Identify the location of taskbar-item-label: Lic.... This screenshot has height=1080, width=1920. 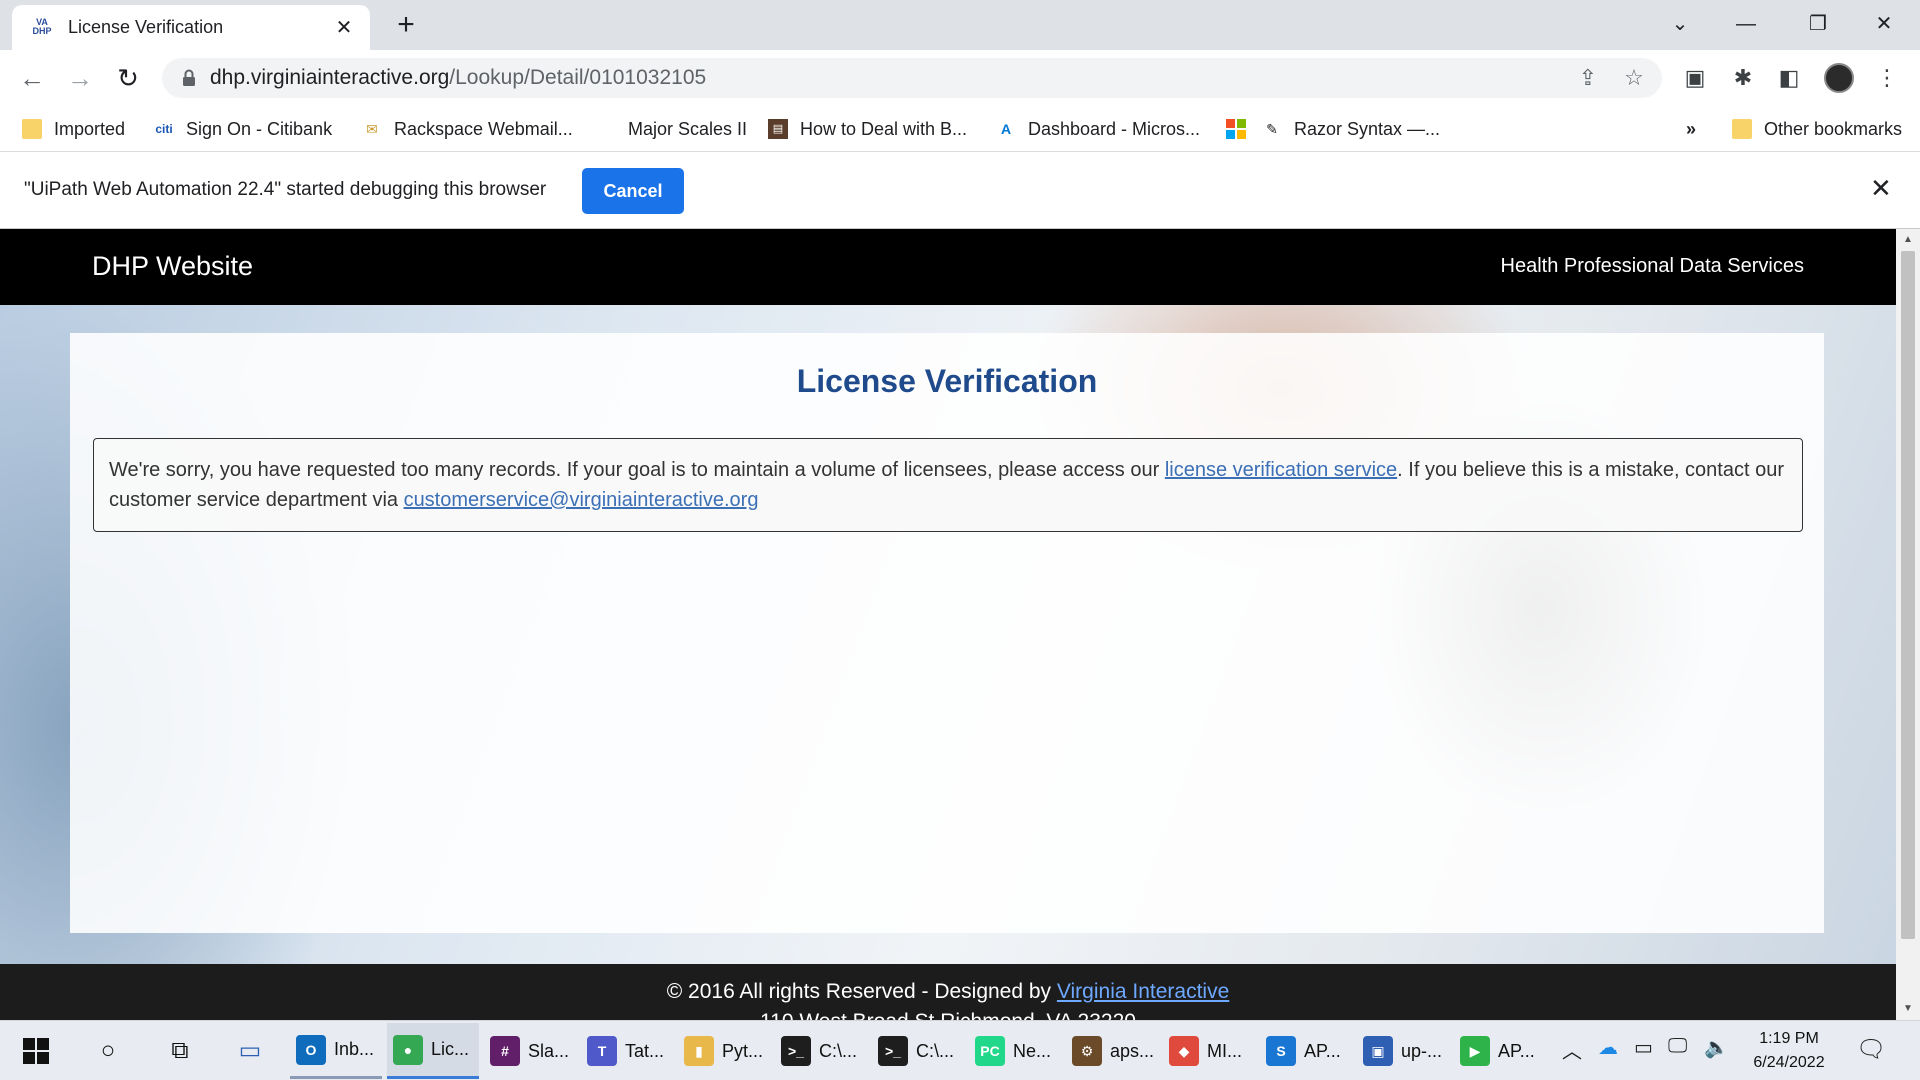
(450, 1049).